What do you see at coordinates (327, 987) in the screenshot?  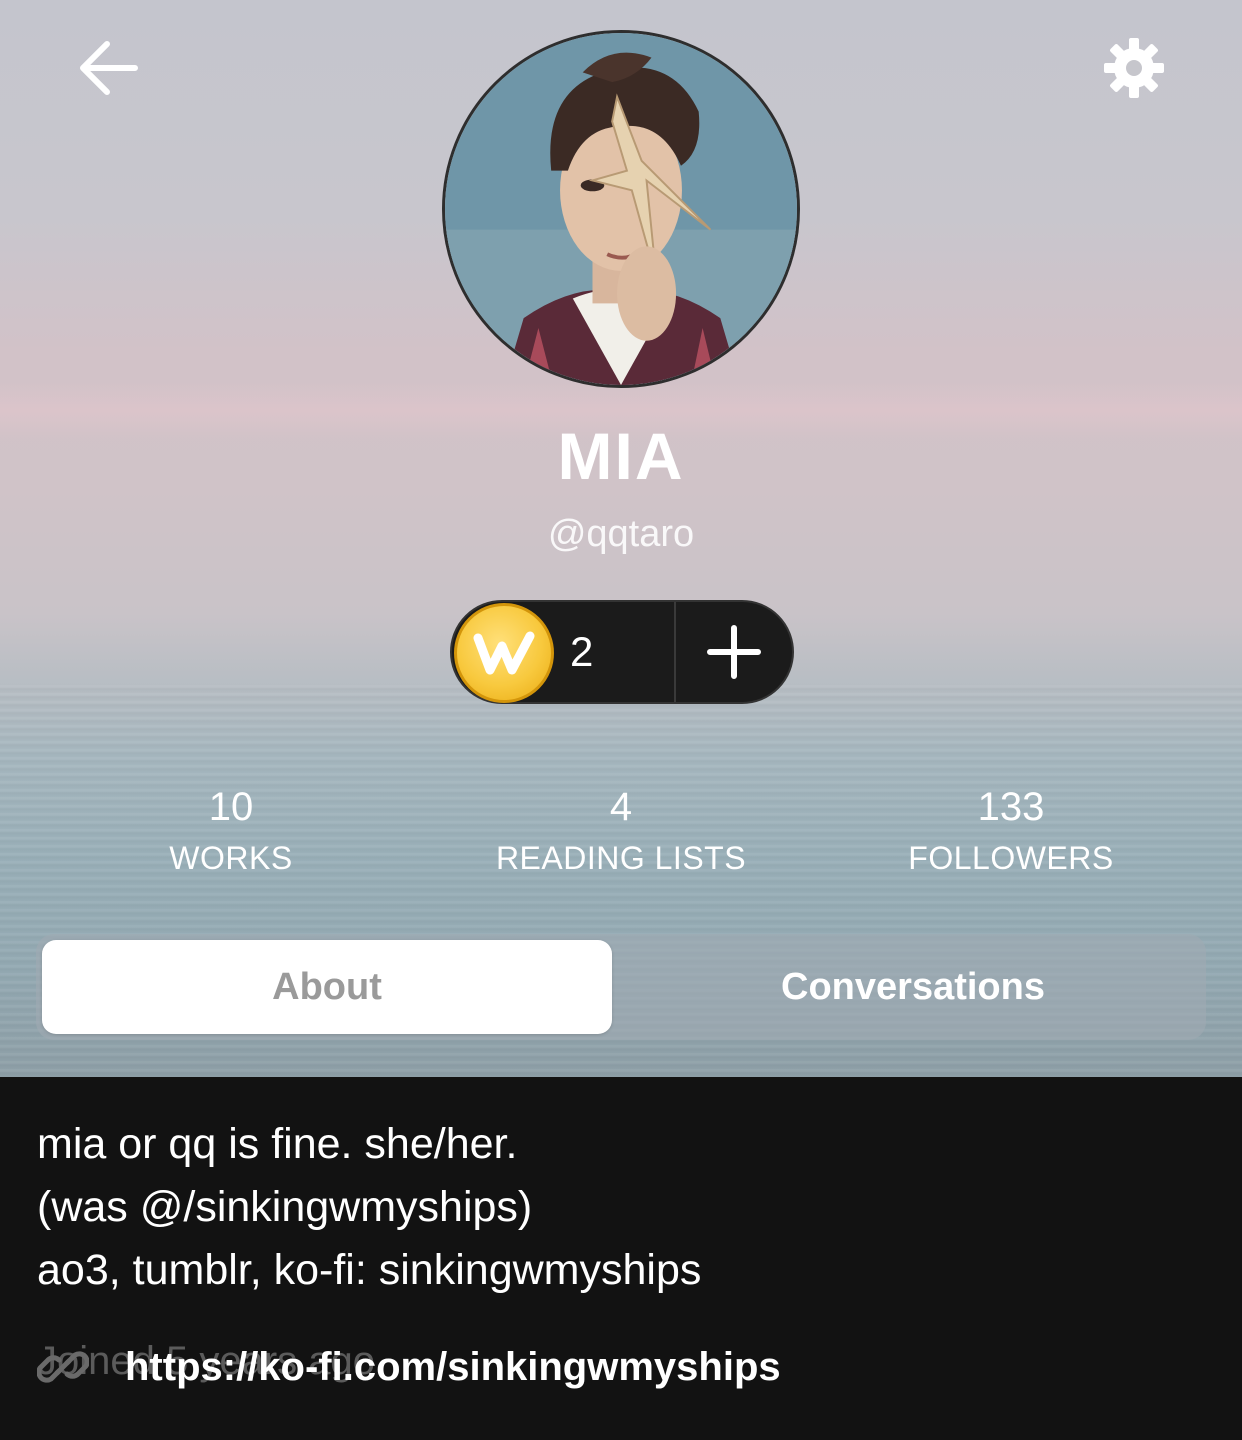 I see `tab-about: About` at bounding box center [327, 987].